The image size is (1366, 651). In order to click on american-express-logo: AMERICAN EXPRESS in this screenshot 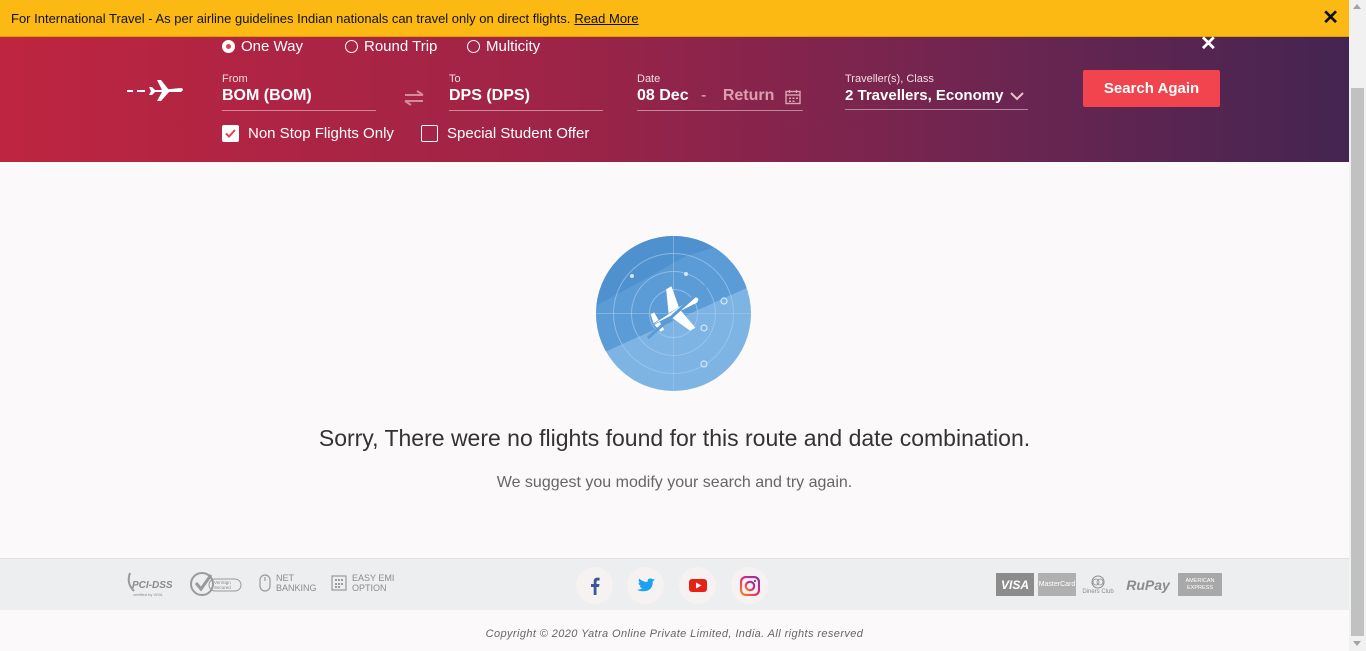, I will do `click(1200, 584)`.